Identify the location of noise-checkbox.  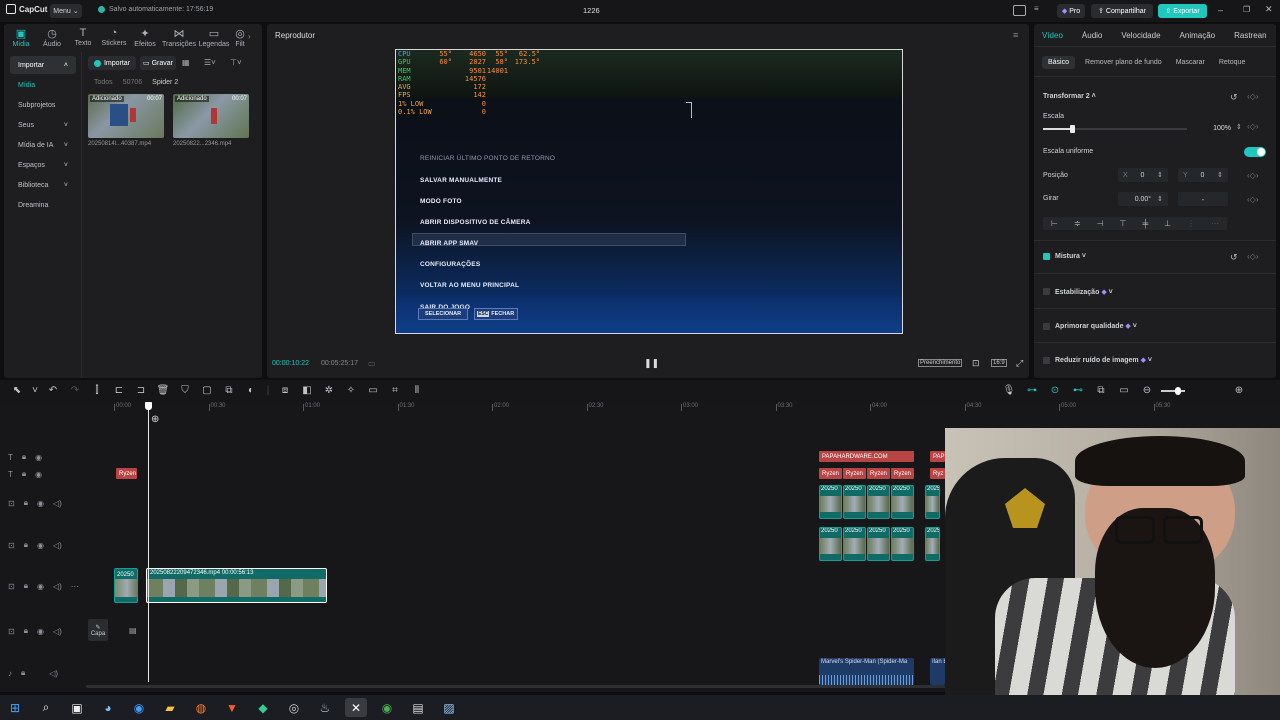
(1046, 360).